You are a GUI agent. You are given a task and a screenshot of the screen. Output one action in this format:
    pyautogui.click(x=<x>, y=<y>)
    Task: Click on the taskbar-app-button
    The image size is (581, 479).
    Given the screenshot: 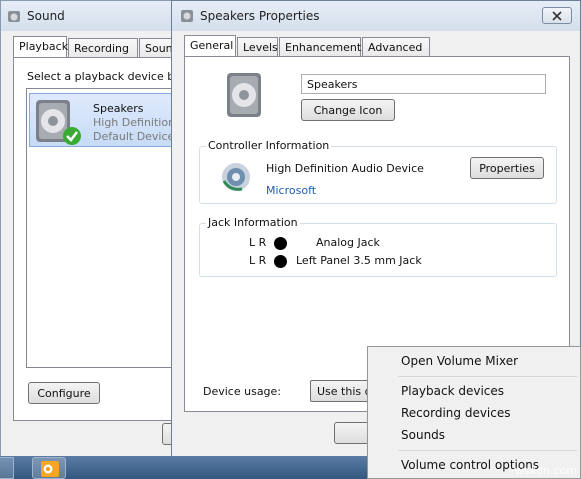 What is the action you would take?
    pyautogui.click(x=49, y=468)
    